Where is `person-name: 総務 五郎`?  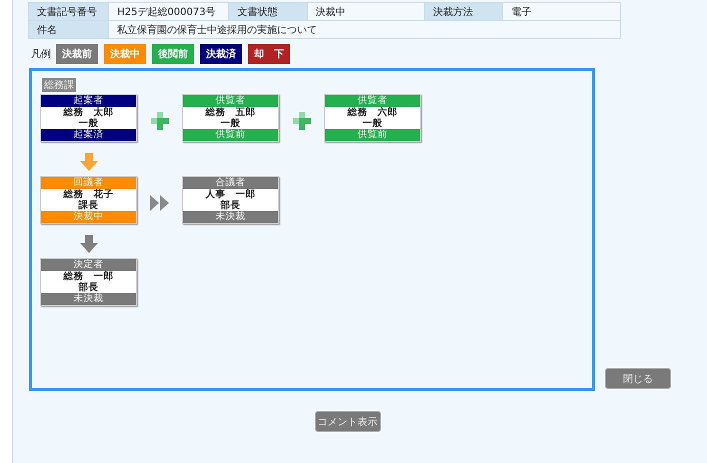
person-name: 総務 五郎 is located at coordinates (230, 112).